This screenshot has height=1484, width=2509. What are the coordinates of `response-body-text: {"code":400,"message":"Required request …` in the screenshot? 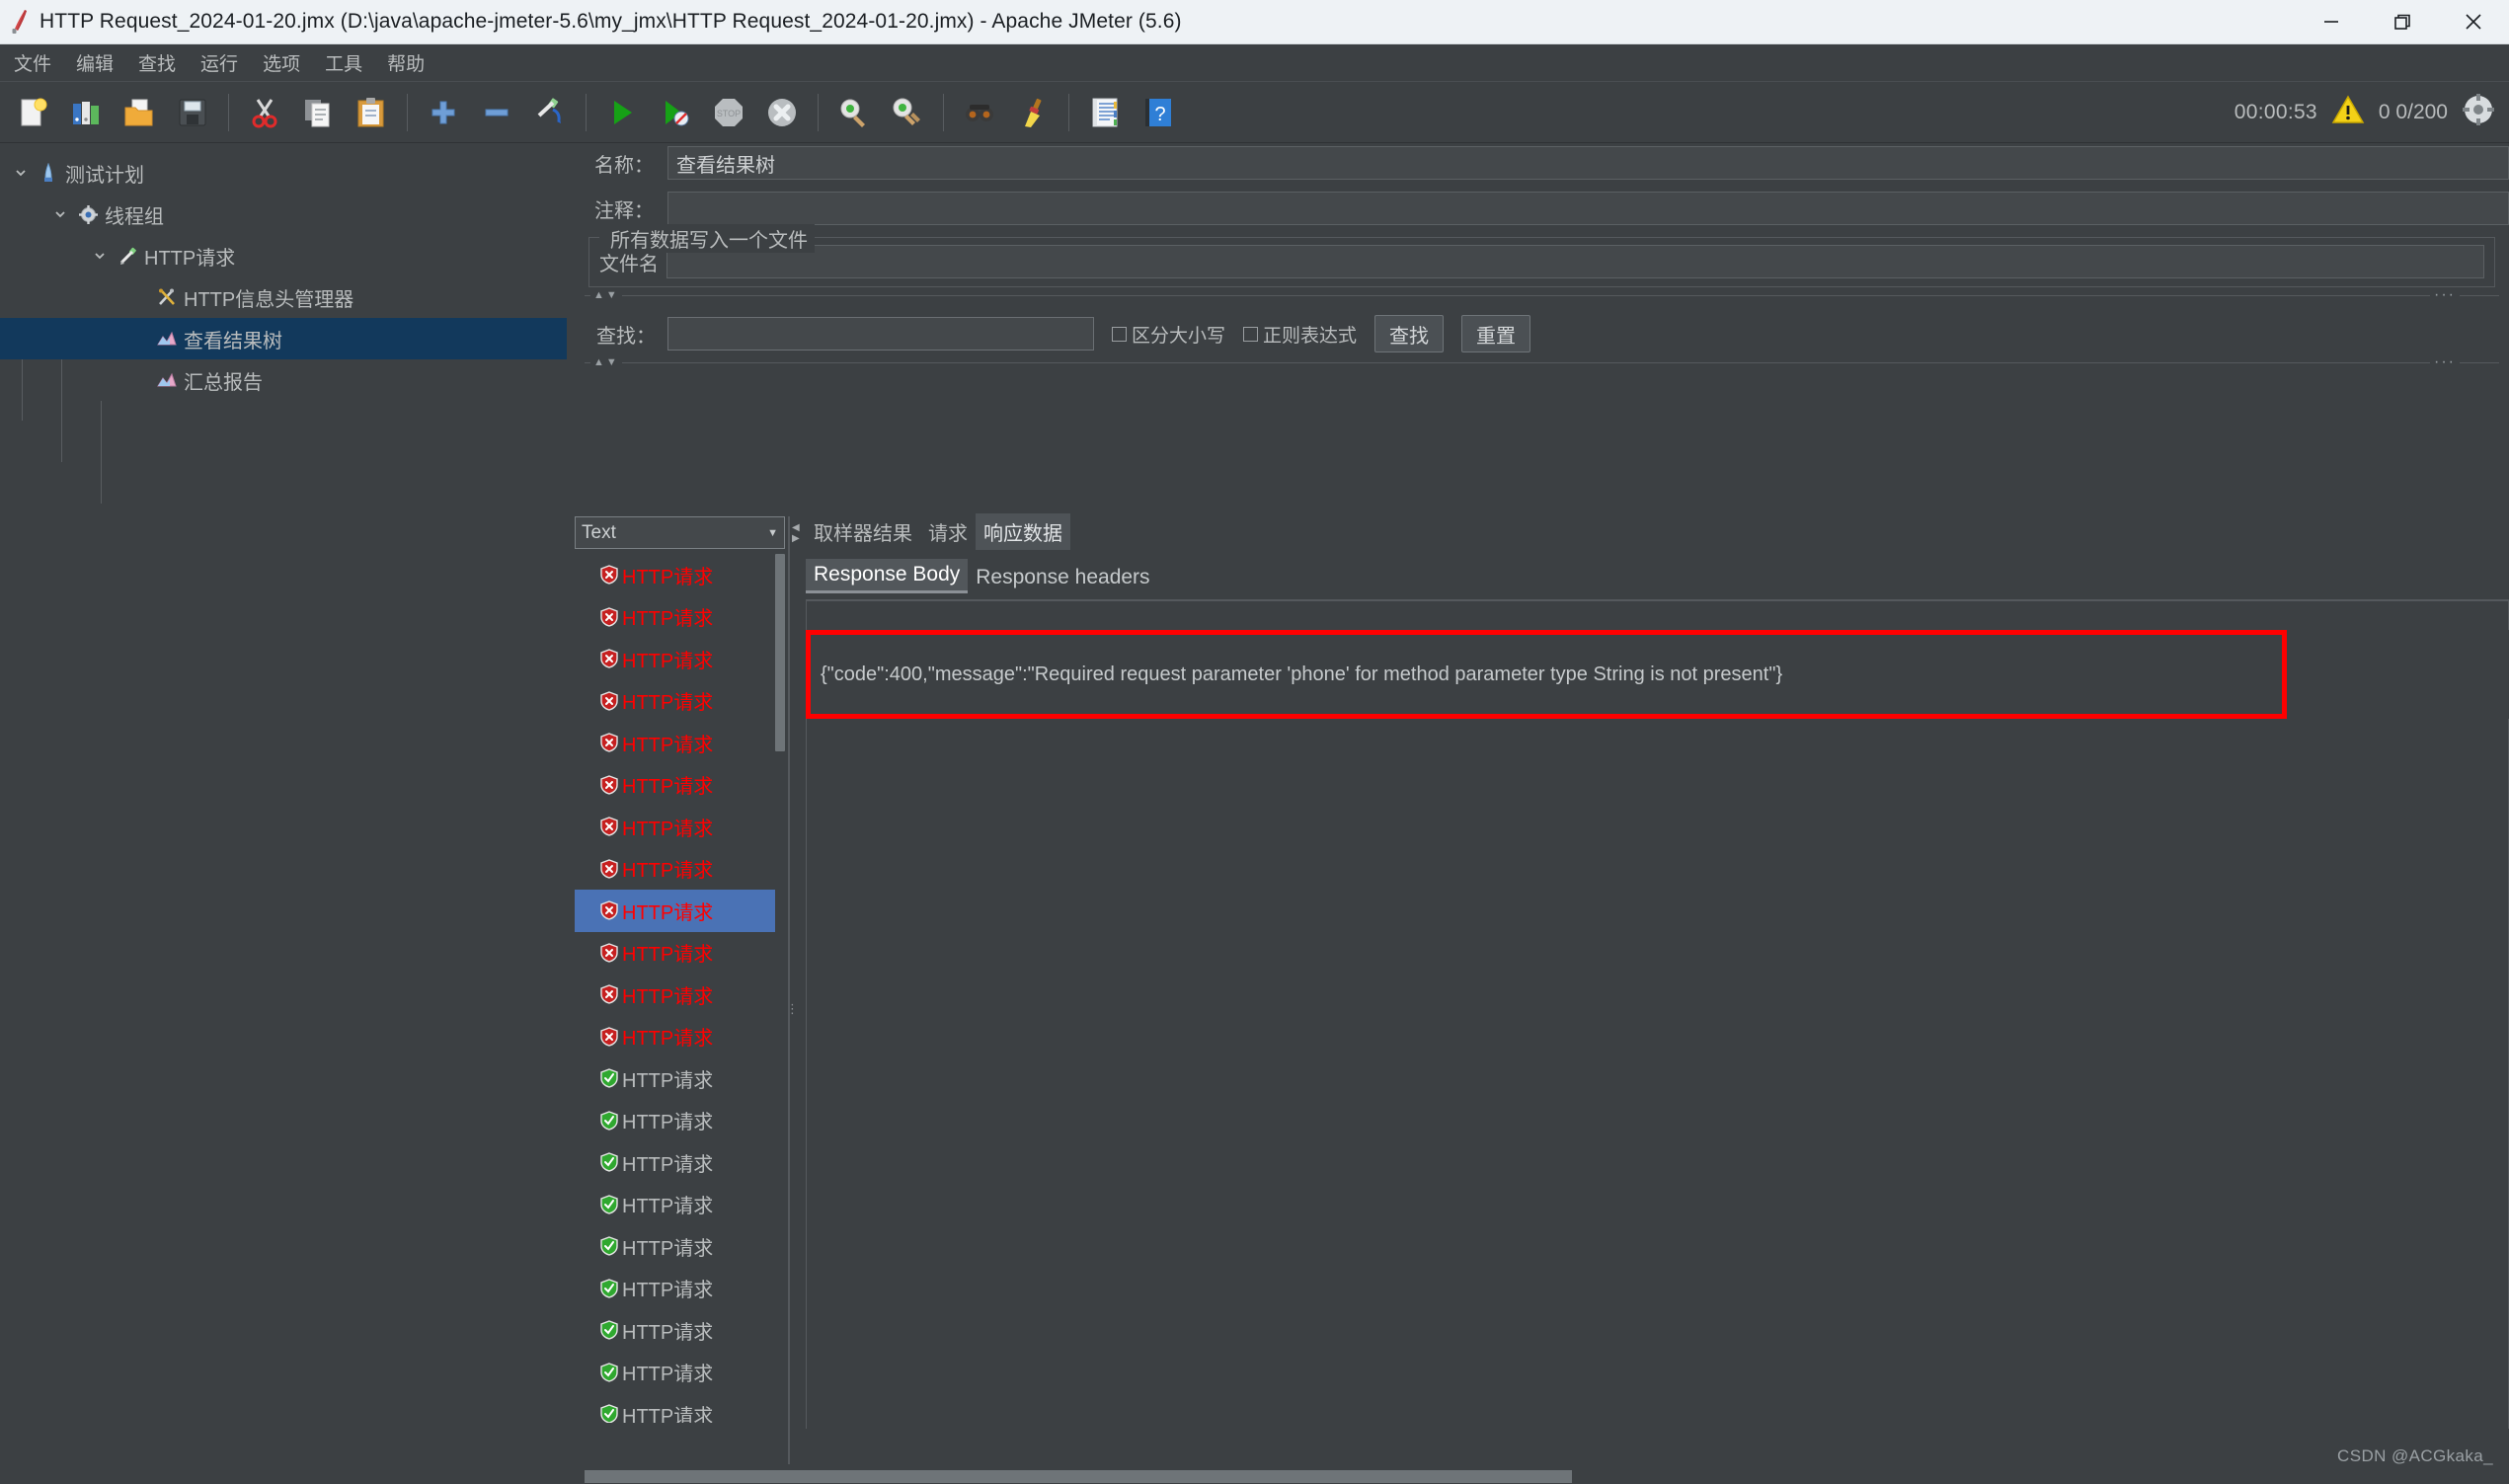 It's located at (1301, 675).